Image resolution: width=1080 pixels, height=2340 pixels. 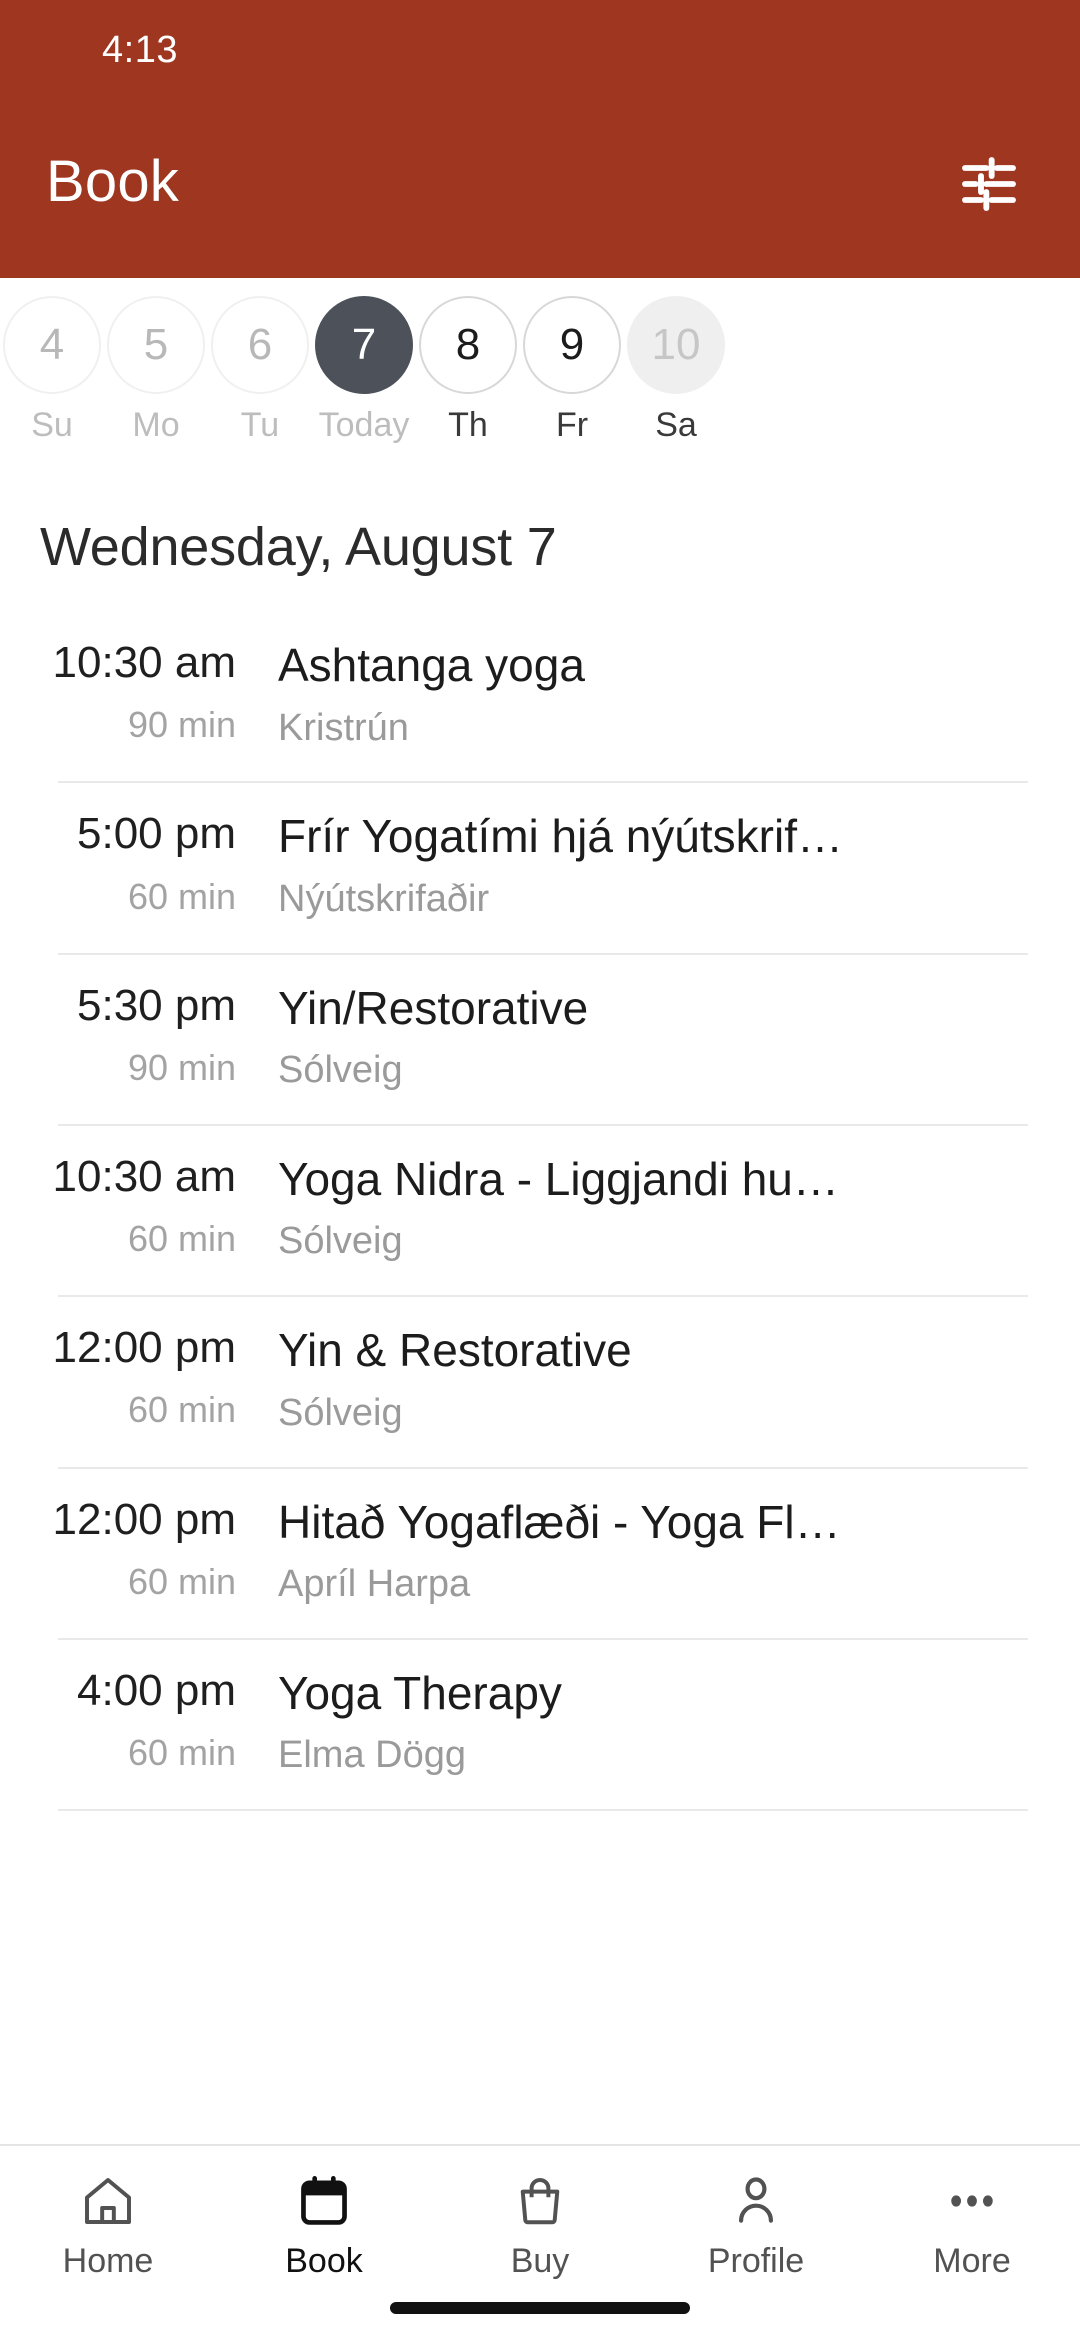 What do you see at coordinates (374, 1585) in the screenshot?
I see `class-teacher: Apríl Harpa` at bounding box center [374, 1585].